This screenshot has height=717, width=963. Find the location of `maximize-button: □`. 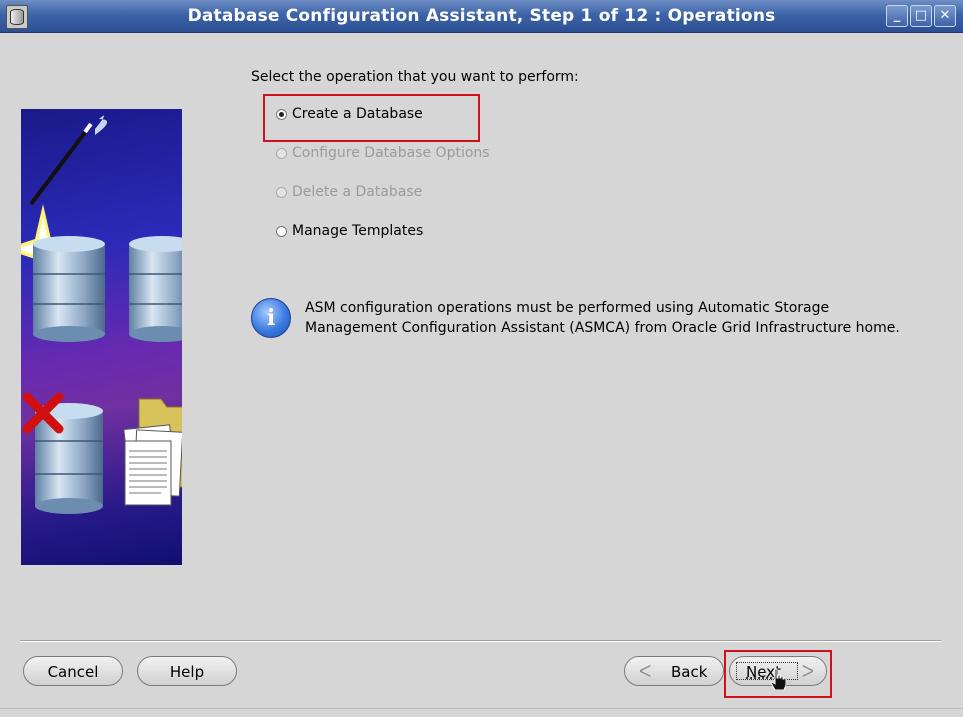

maximize-button: □ is located at coordinates (921, 16).